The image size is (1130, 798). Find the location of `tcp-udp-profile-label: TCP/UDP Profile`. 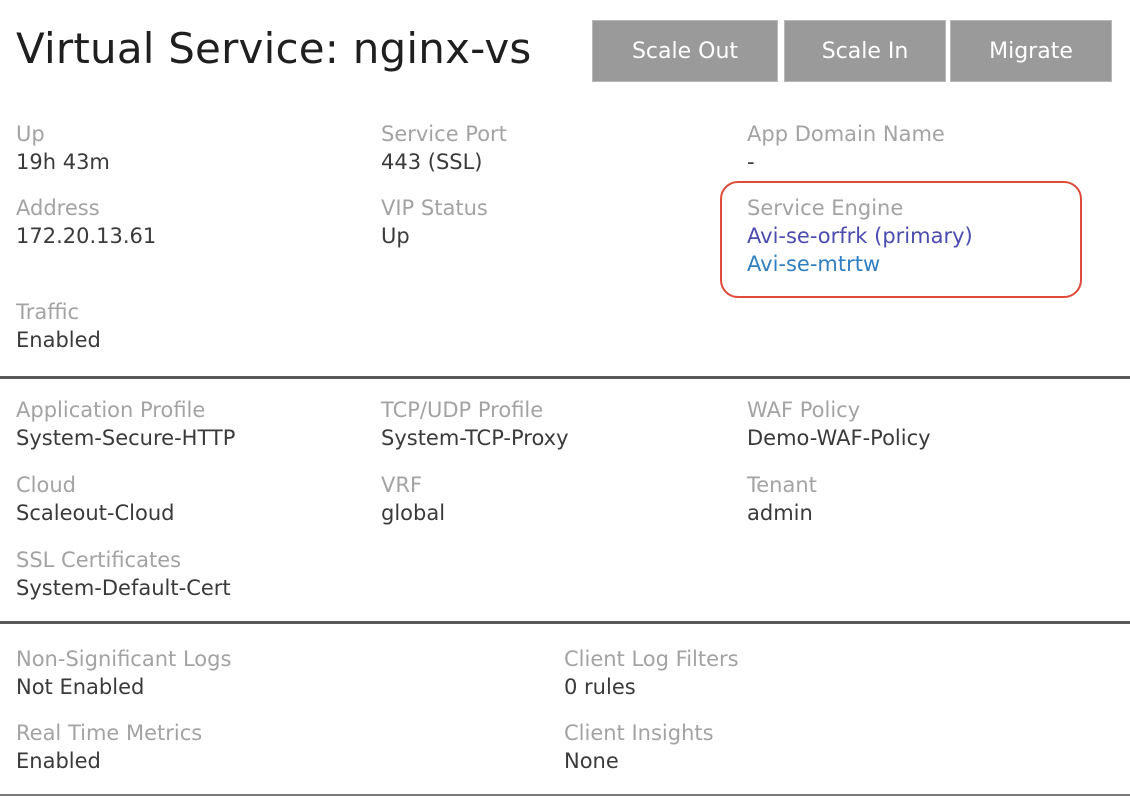

tcp-udp-profile-label: TCP/UDP Profile is located at coordinates (462, 410).